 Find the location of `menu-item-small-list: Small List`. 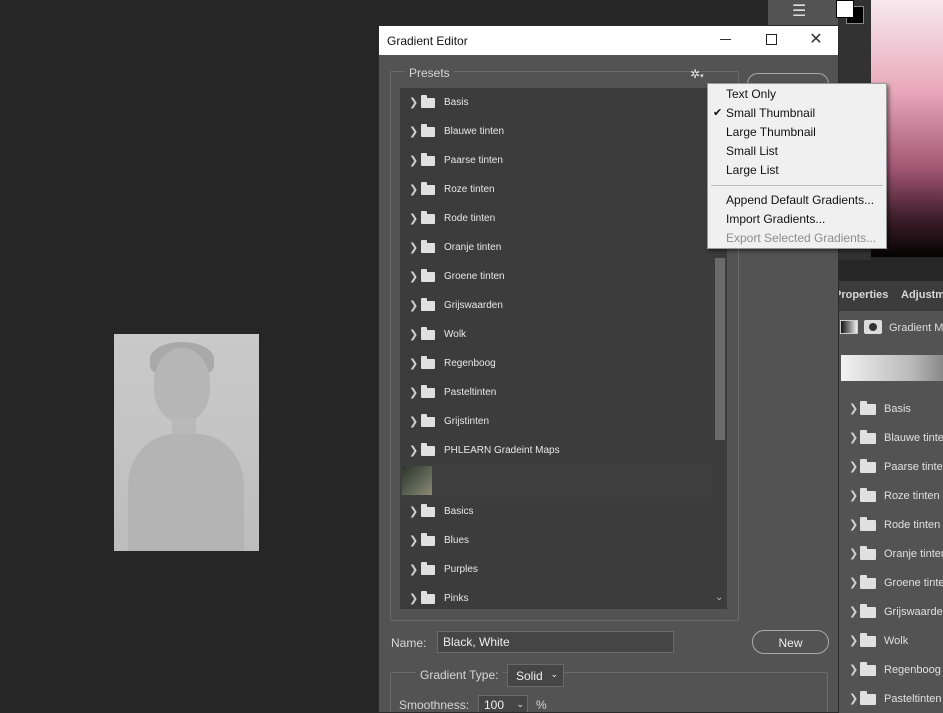

menu-item-small-list: Small List is located at coordinates (752, 151).